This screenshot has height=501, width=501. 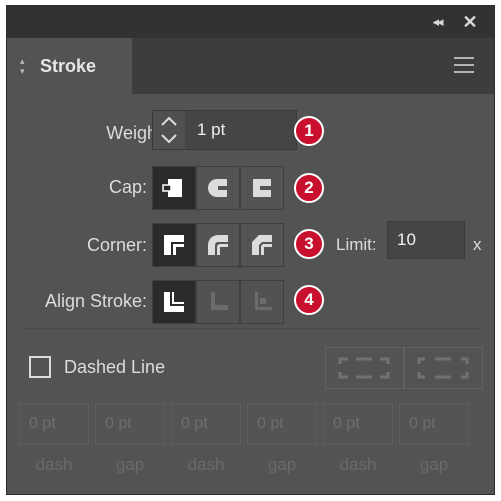 I want to click on chevron-up-icon, so click(x=169, y=121).